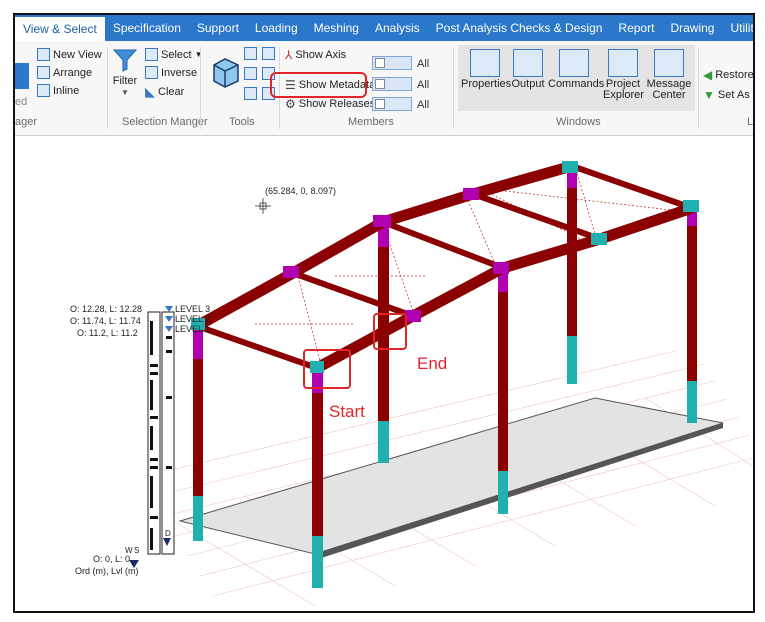  I want to click on gear-icon: ⚙, so click(290, 104).